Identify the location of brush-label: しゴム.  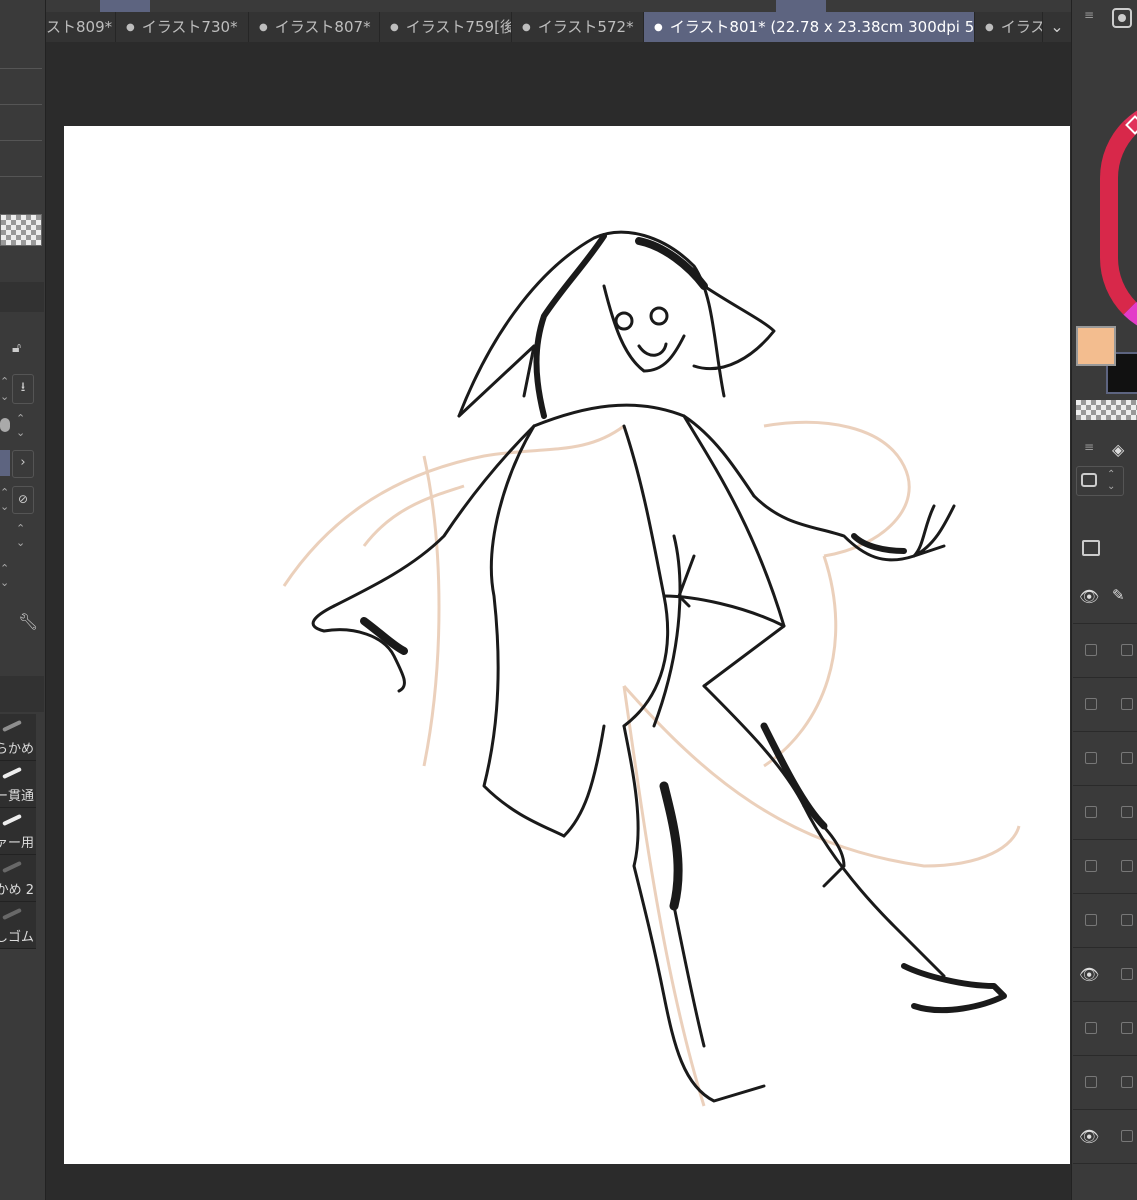
(17, 937).